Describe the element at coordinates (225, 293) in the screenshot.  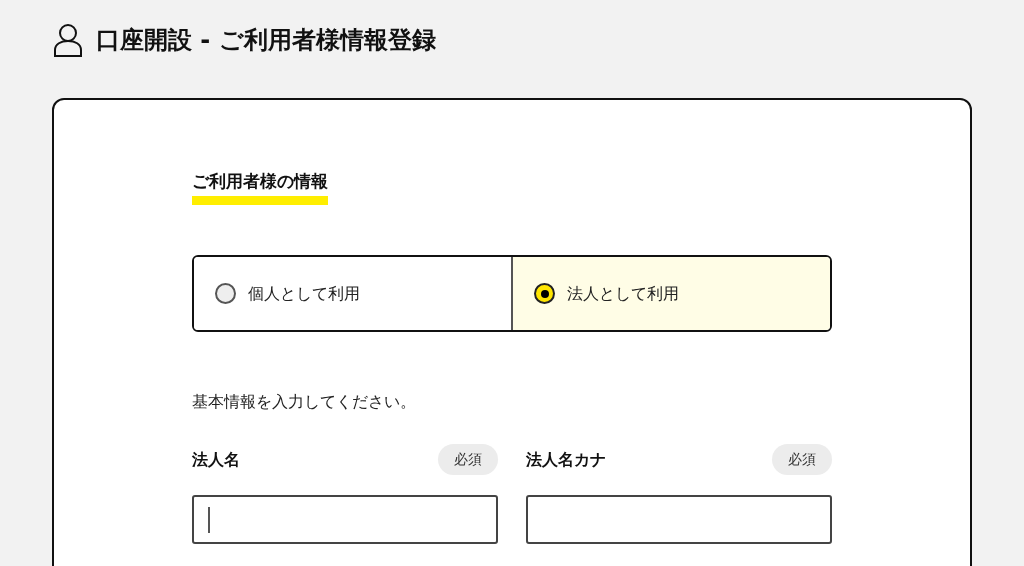
I see `radio-icon` at that location.